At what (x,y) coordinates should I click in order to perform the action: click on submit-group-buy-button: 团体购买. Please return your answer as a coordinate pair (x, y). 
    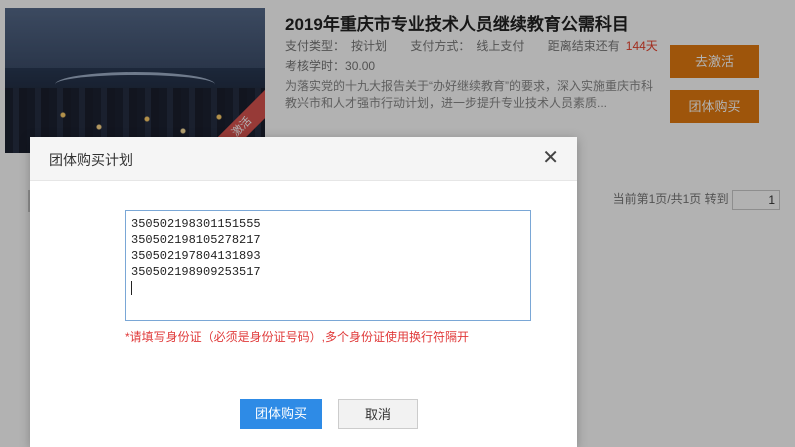
    Looking at the image, I should click on (281, 414).